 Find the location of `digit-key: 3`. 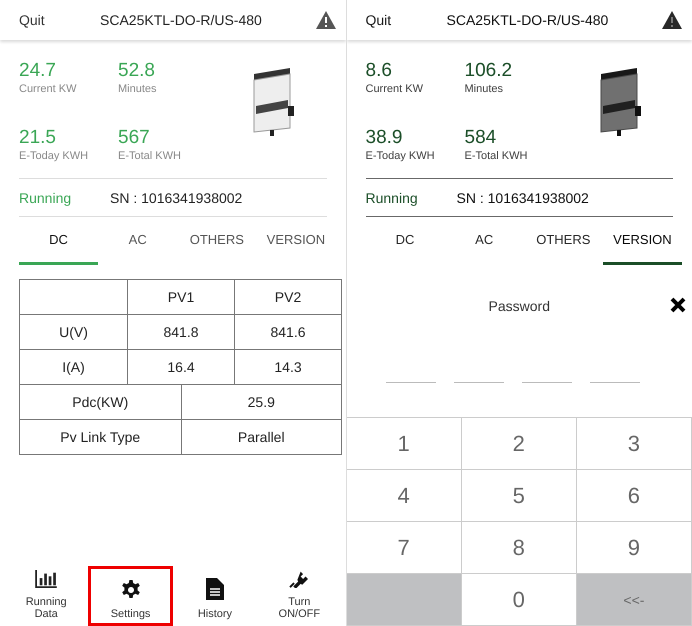

digit-key: 3 is located at coordinates (634, 444).